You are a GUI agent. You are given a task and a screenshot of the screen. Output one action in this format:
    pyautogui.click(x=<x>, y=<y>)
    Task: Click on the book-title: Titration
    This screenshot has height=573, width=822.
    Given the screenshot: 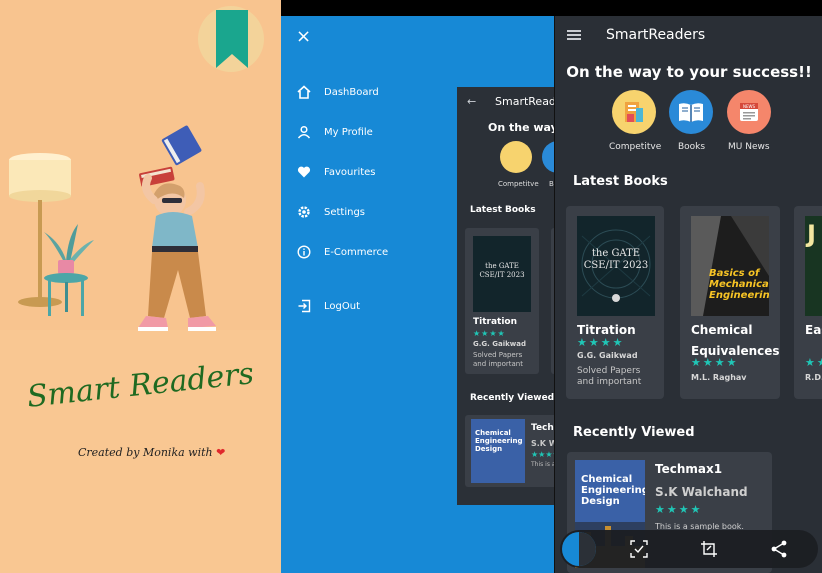 What is the action you would take?
    pyautogui.click(x=495, y=322)
    